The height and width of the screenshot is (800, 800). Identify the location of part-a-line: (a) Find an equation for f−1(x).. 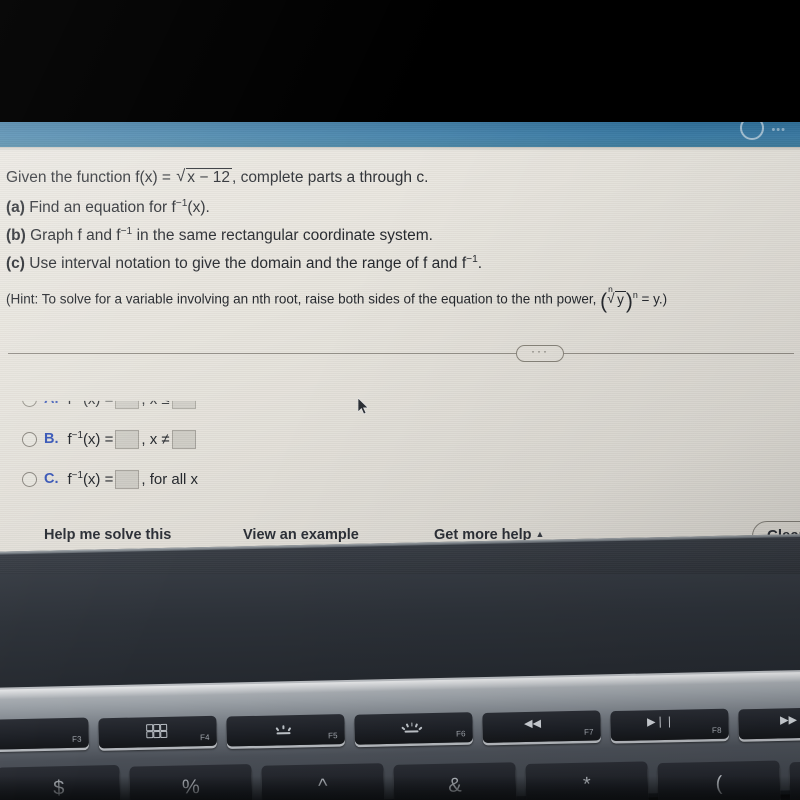
(108, 207).